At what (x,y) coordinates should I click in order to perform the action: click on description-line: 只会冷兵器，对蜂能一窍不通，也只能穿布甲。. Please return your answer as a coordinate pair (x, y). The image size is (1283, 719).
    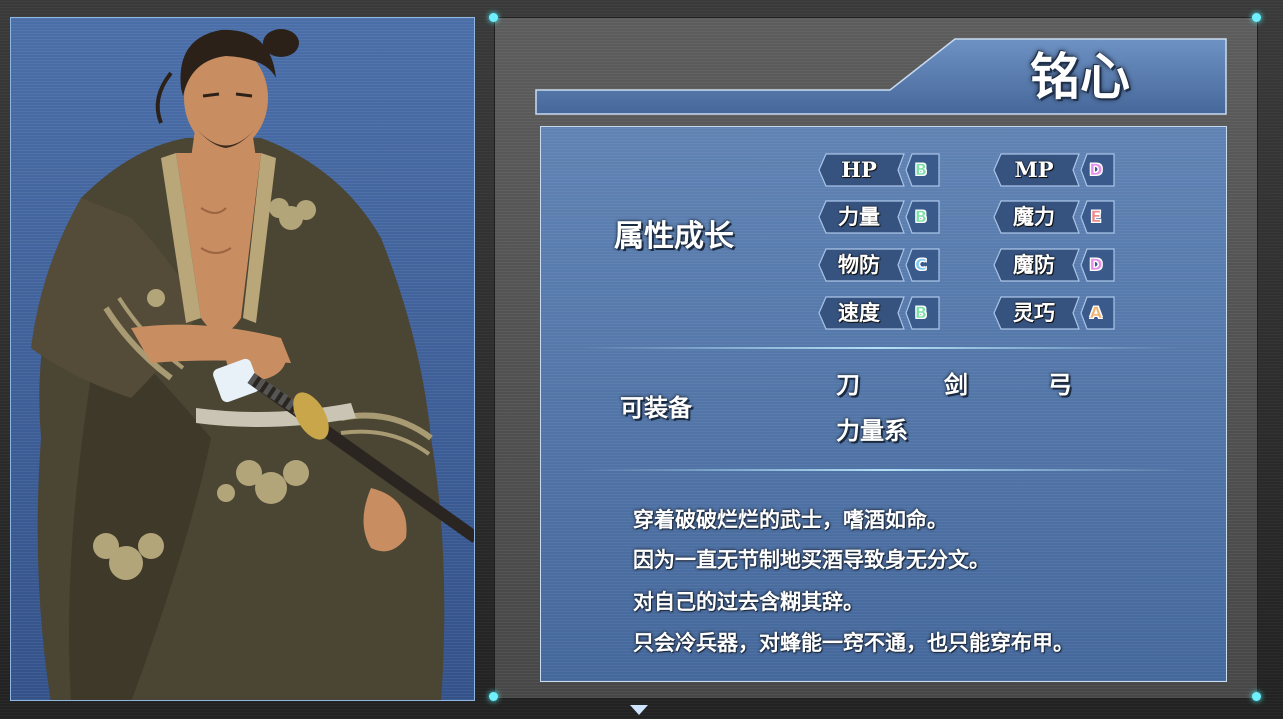
    Looking at the image, I should click on (853, 643).